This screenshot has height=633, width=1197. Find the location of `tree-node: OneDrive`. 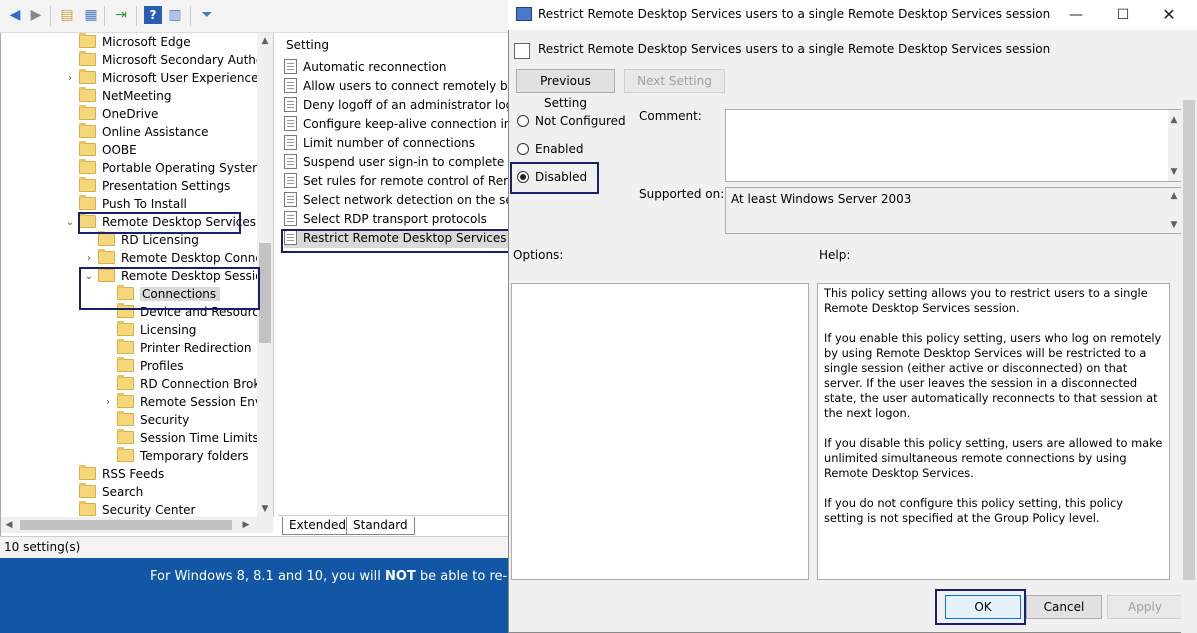

tree-node: OneDrive is located at coordinates (118, 114).